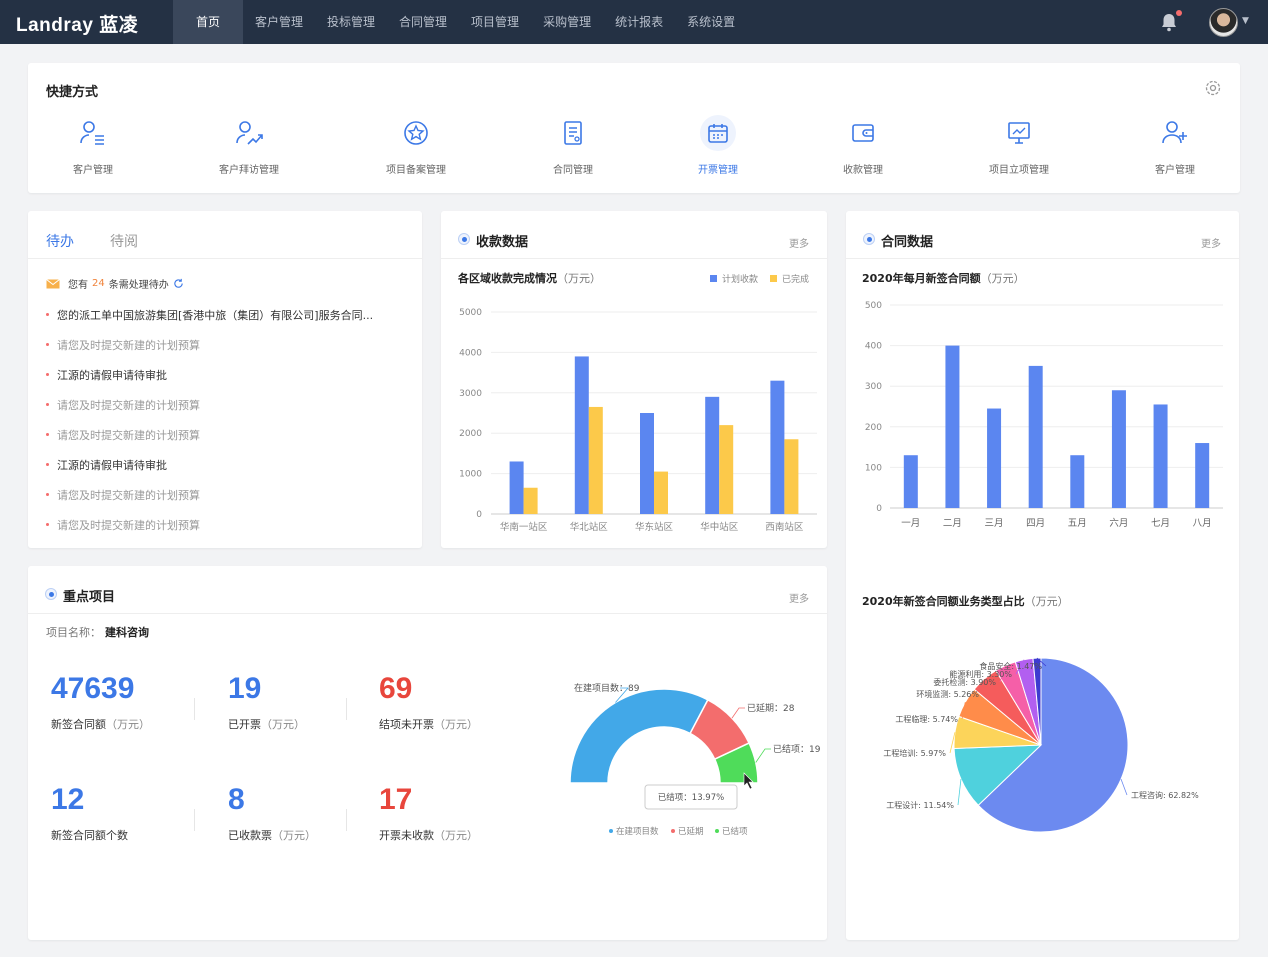  I want to click on nav-projects: 项目管理, so click(495, 22).